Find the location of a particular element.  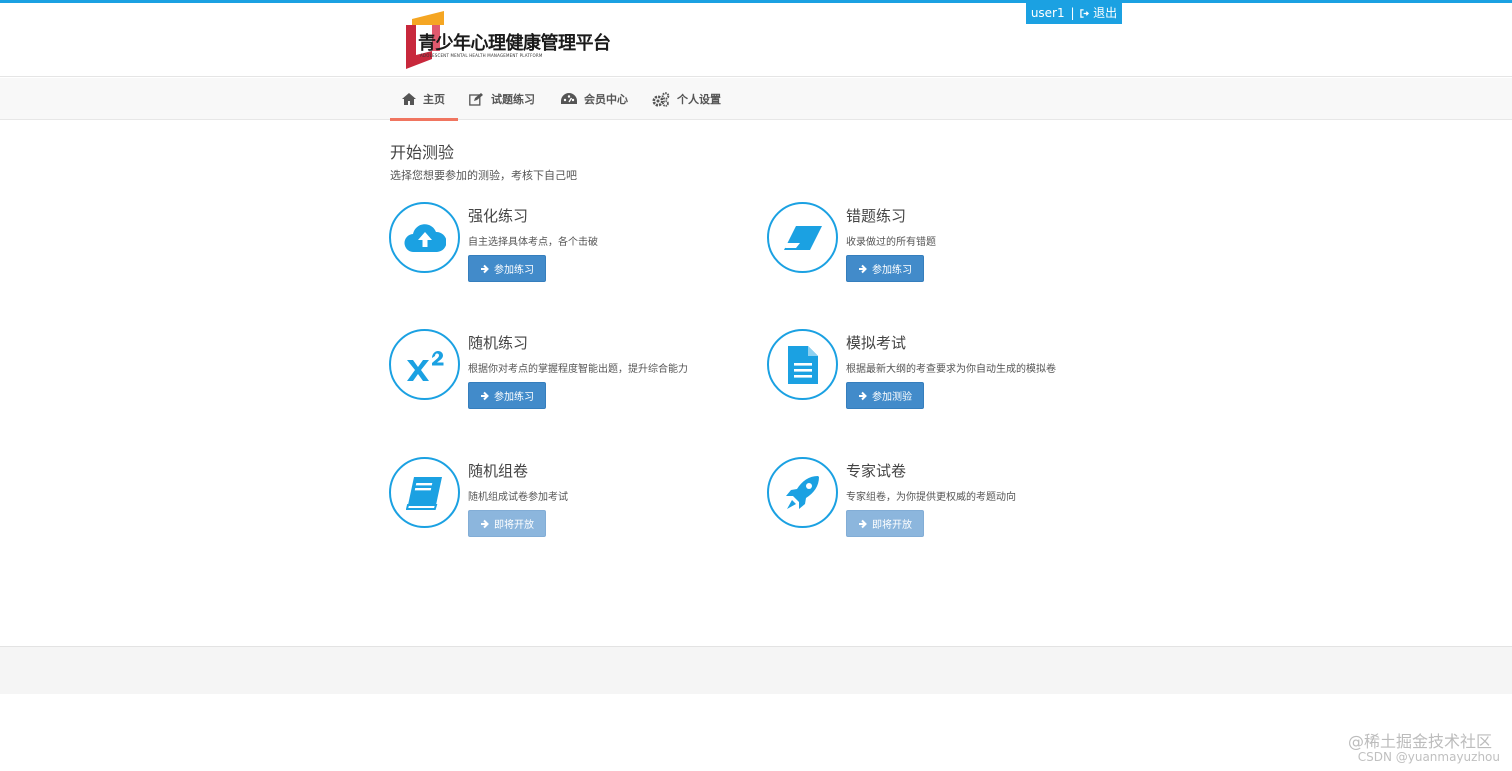

nav-item-home: 主页 is located at coordinates (424, 99).